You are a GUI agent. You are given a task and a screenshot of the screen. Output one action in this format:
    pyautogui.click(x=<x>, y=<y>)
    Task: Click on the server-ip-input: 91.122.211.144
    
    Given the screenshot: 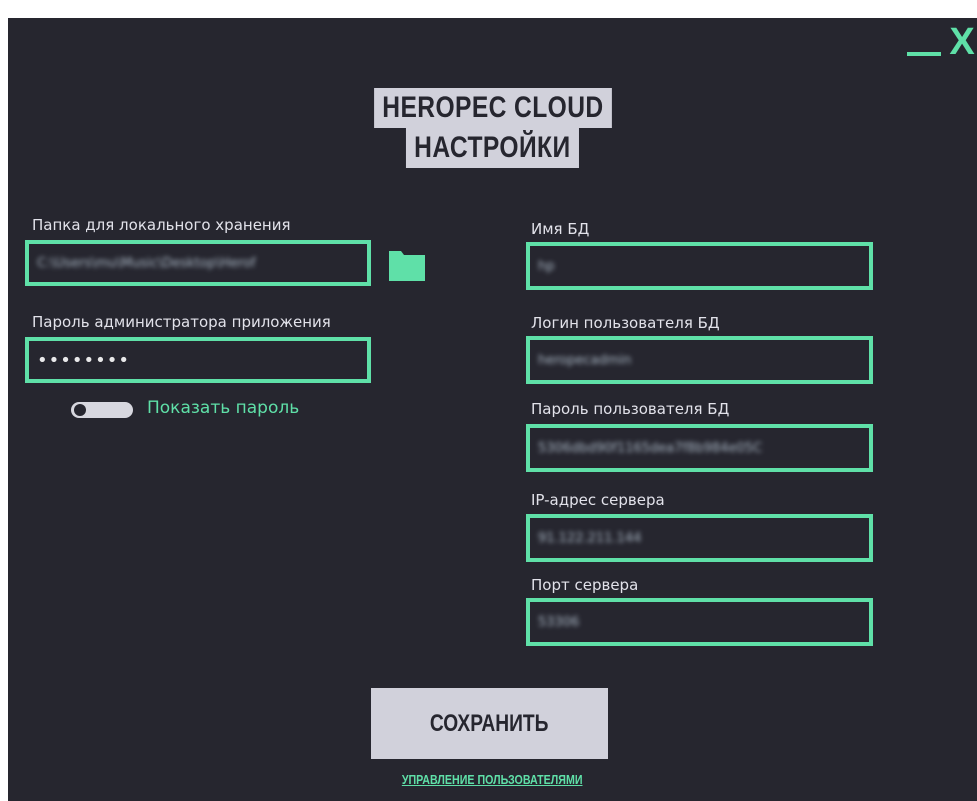 What is the action you would take?
    pyautogui.click(x=699, y=538)
    